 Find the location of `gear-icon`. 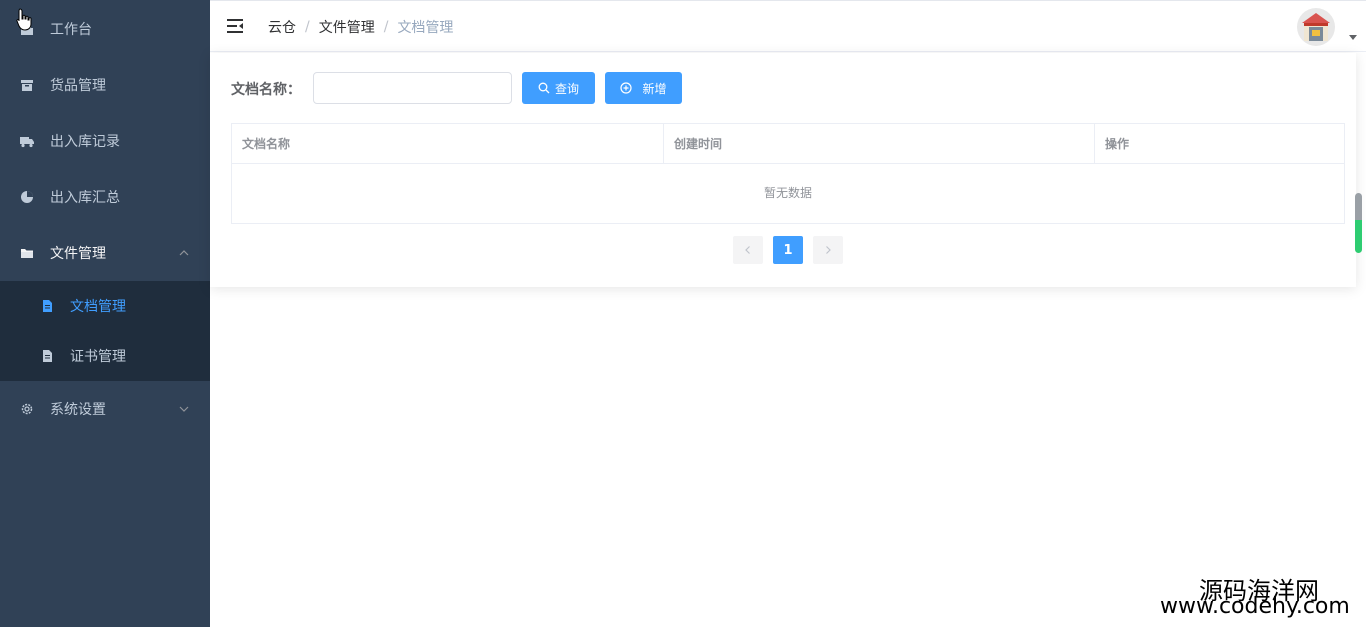

gear-icon is located at coordinates (27, 409).